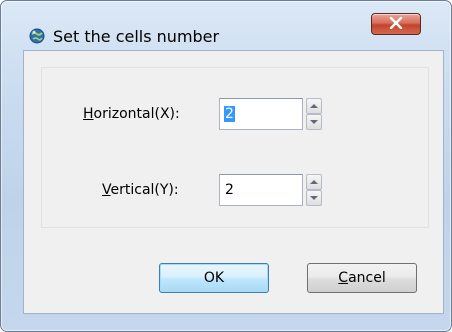 The width and height of the screenshot is (452, 332). Describe the element at coordinates (229, 190) in the screenshot. I see `vertical-value: 2` at that location.